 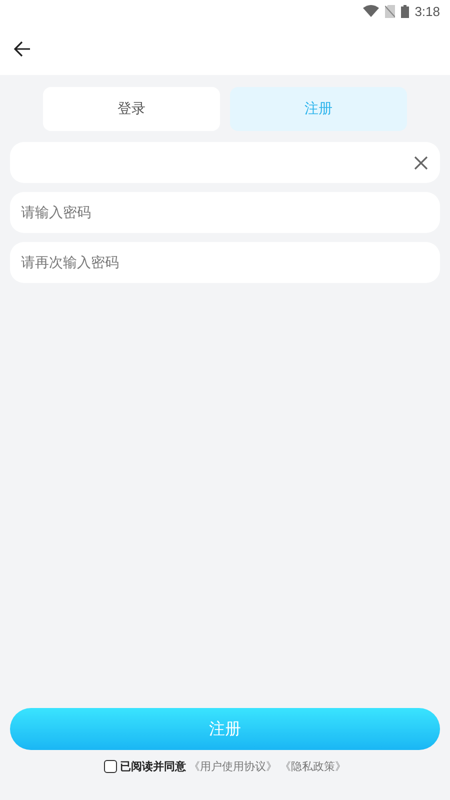 I want to click on back-arrow-icon, so click(x=22, y=49).